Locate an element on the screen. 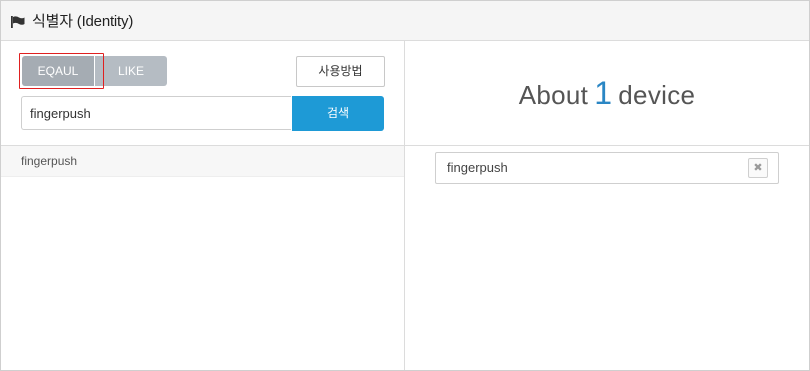 The height and width of the screenshot is (371, 810). device-count: 1 is located at coordinates (603, 93).